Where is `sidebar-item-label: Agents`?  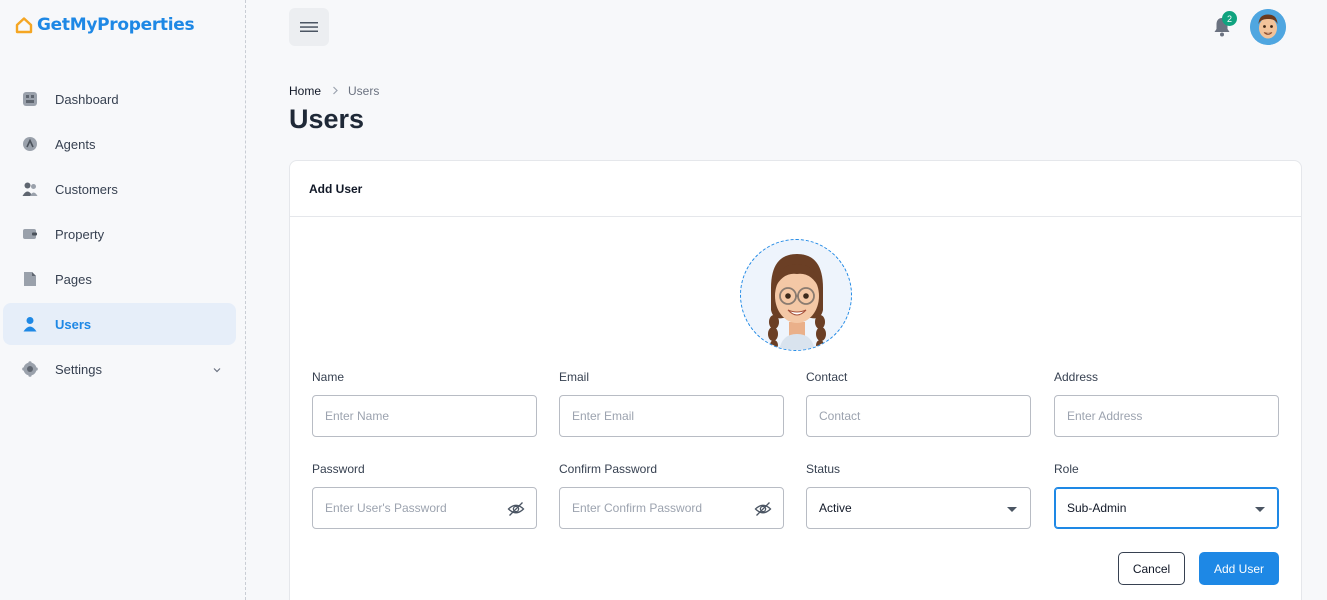 sidebar-item-label: Agents is located at coordinates (75, 144).